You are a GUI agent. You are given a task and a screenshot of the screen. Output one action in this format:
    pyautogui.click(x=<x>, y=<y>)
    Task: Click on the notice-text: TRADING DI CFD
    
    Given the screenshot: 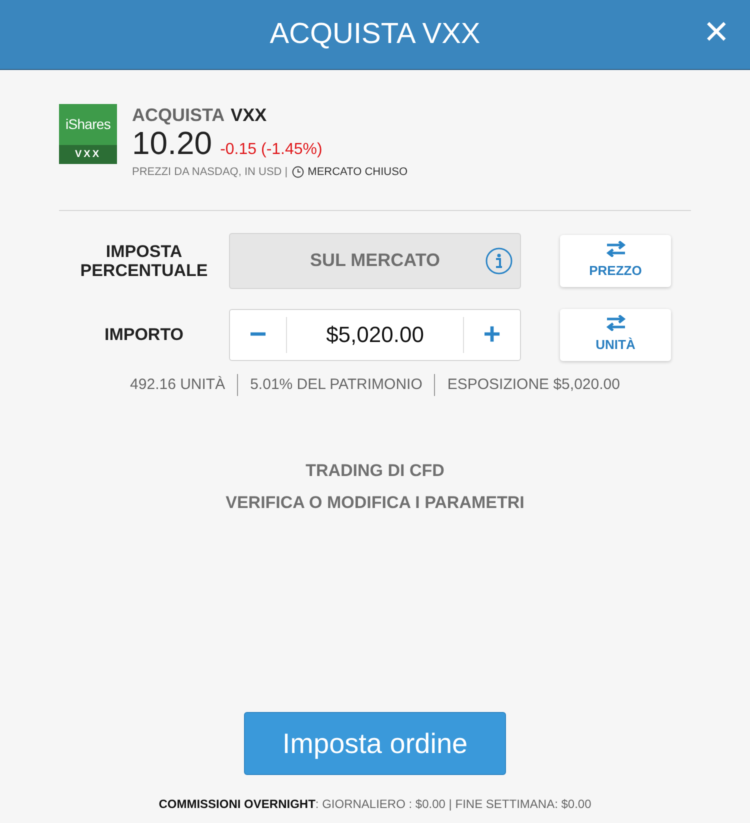 What is the action you would take?
    pyautogui.click(x=375, y=471)
    